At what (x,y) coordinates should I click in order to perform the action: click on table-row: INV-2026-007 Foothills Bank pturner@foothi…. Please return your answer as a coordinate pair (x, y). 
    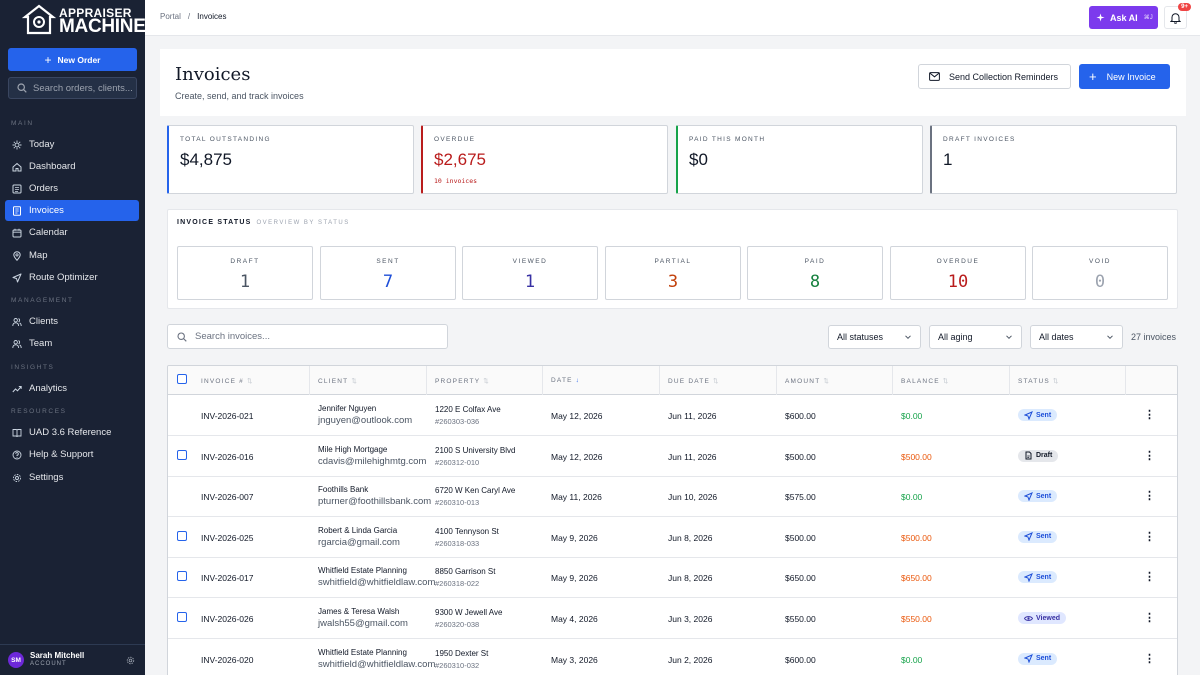
    Looking at the image, I should click on (672, 497).